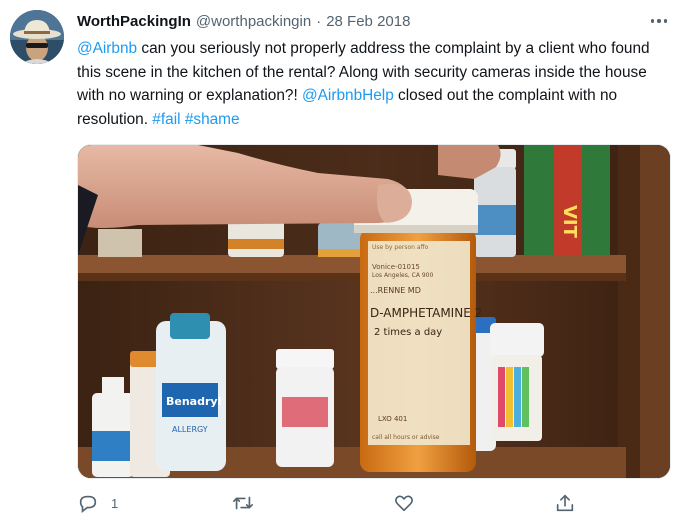 Image resolution: width=680 pixels, height=522 pixels. I want to click on rx-sig: 2 times a day, so click(408, 332).